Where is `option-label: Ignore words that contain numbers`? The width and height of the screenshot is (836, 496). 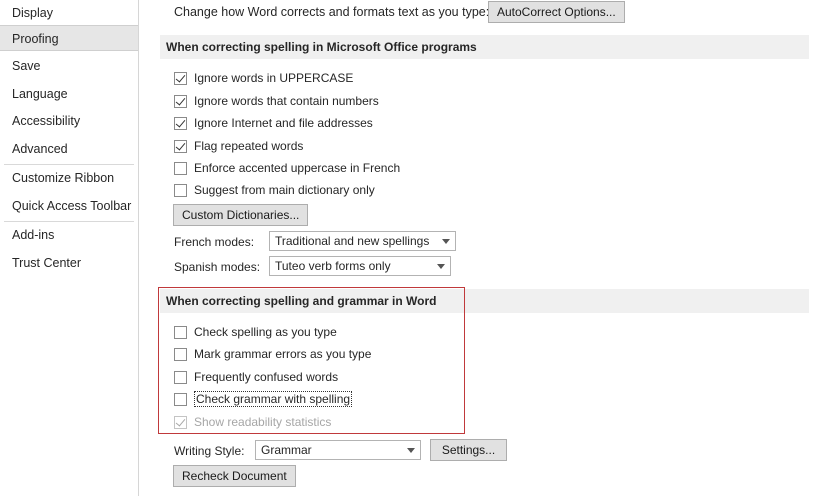 option-label: Ignore words that contain numbers is located at coordinates (286, 101).